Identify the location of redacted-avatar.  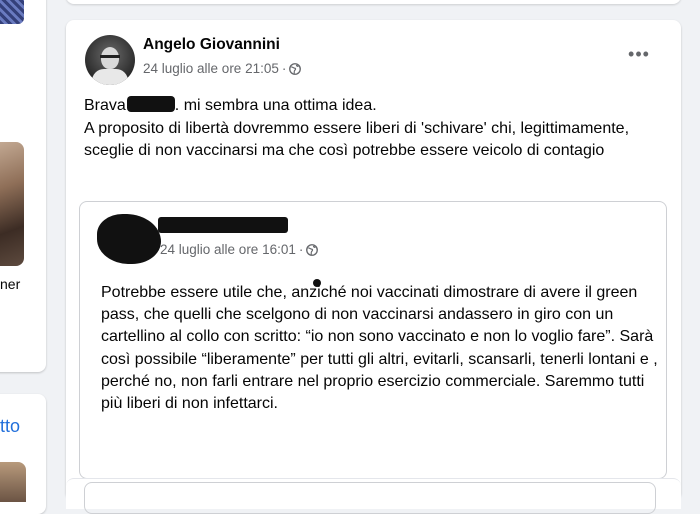
(129, 239).